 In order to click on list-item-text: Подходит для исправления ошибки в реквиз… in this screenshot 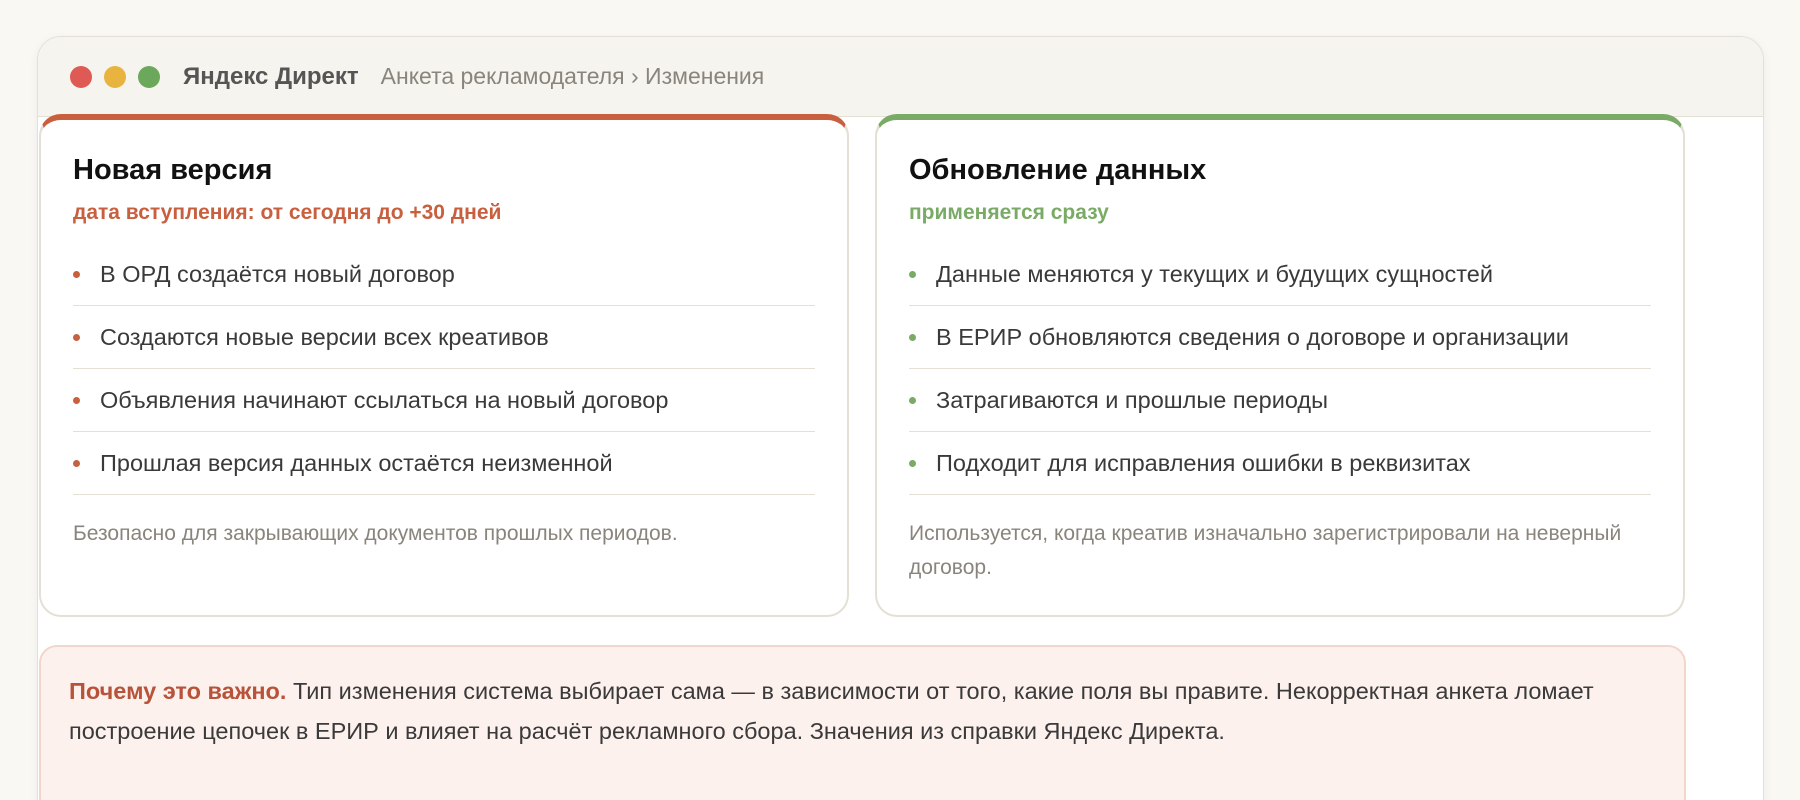, I will do `click(1203, 462)`.